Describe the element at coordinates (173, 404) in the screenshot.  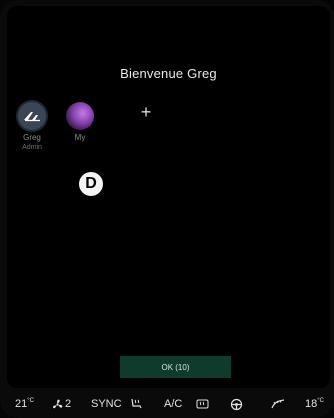
I see `ac-button: A/C` at that location.